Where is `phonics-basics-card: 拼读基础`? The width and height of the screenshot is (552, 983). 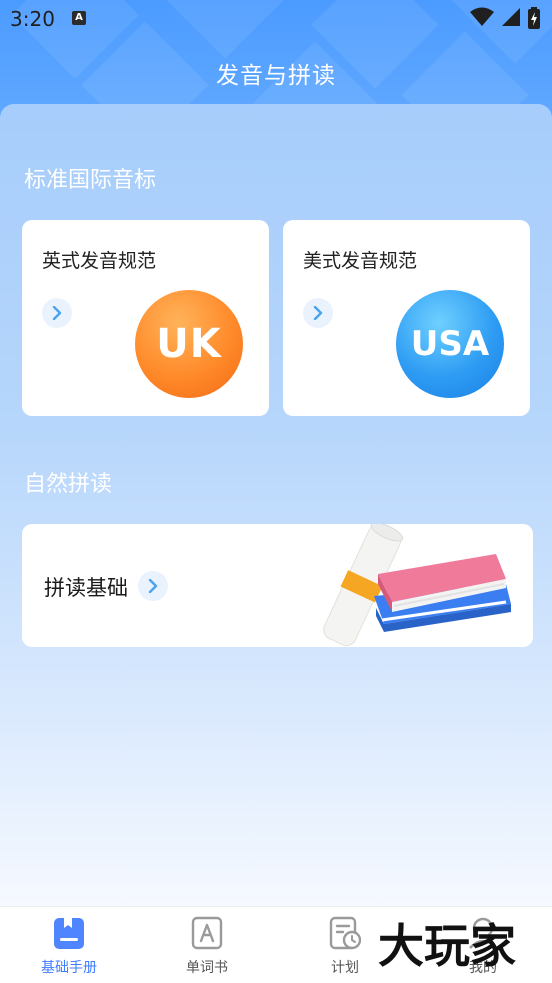
phonics-basics-card: 拼读基础 is located at coordinates (277, 585).